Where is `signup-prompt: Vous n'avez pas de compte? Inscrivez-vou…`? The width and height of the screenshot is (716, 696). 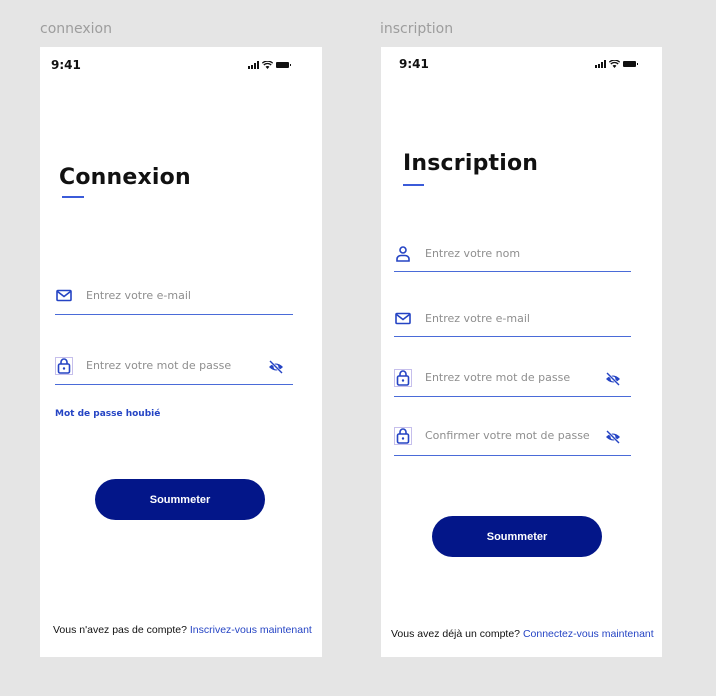 signup-prompt: Vous n'avez pas de compte? Inscrivez-vou… is located at coordinates (182, 630).